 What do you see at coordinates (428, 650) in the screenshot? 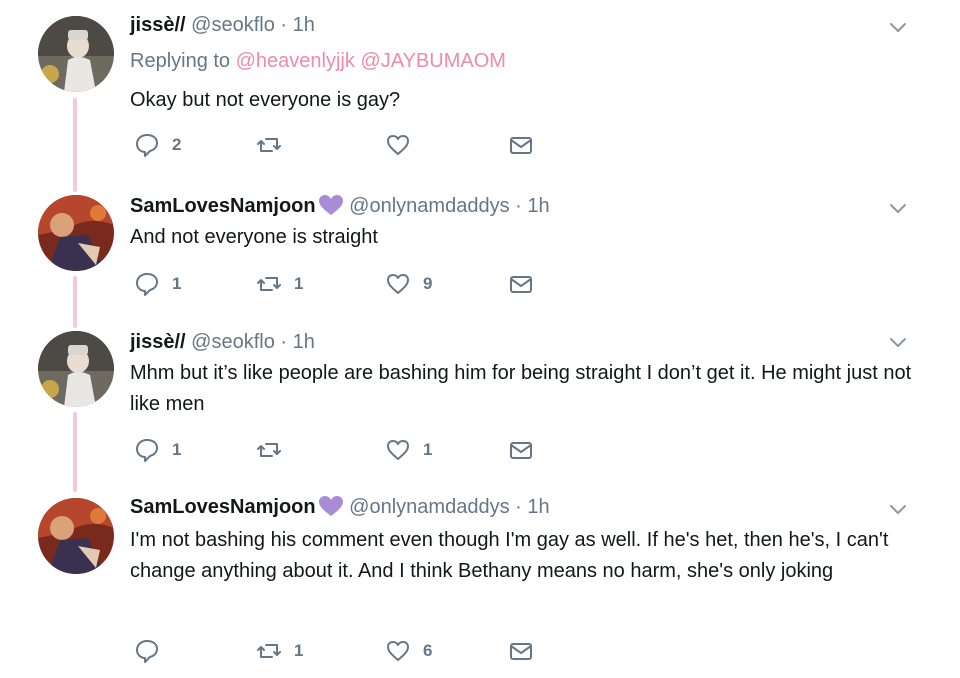
I see `like-count: 6` at bounding box center [428, 650].